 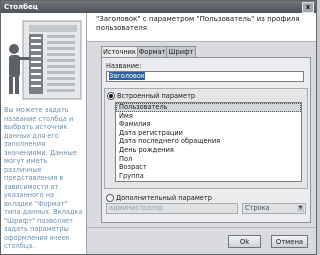 I want to click on type-select-value: Строка, so click(x=257, y=208).